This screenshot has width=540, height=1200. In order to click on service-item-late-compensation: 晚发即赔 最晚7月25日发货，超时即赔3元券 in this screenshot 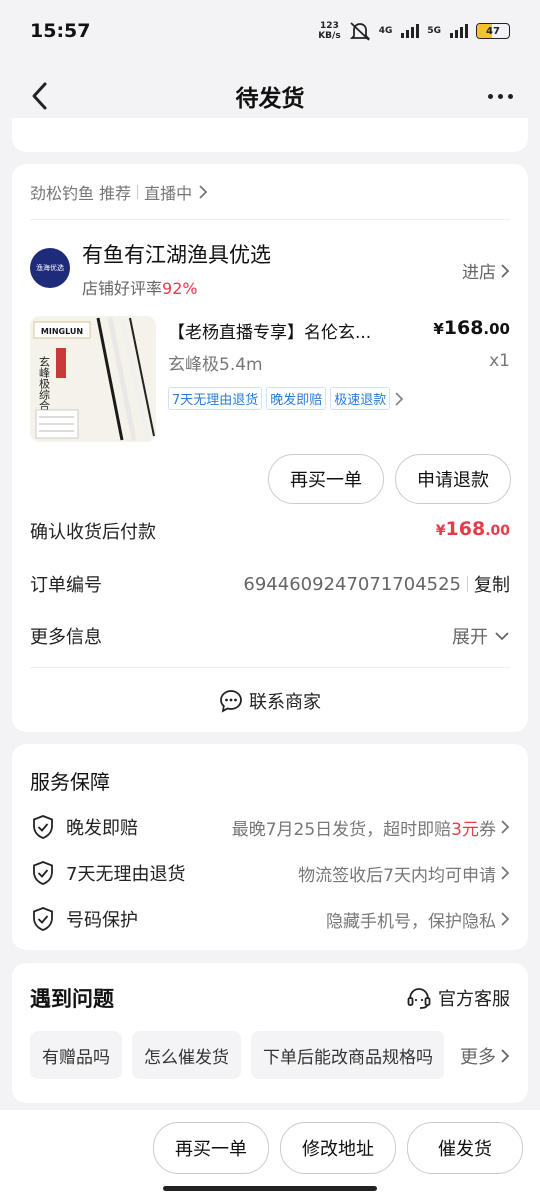, I will do `click(270, 827)`.